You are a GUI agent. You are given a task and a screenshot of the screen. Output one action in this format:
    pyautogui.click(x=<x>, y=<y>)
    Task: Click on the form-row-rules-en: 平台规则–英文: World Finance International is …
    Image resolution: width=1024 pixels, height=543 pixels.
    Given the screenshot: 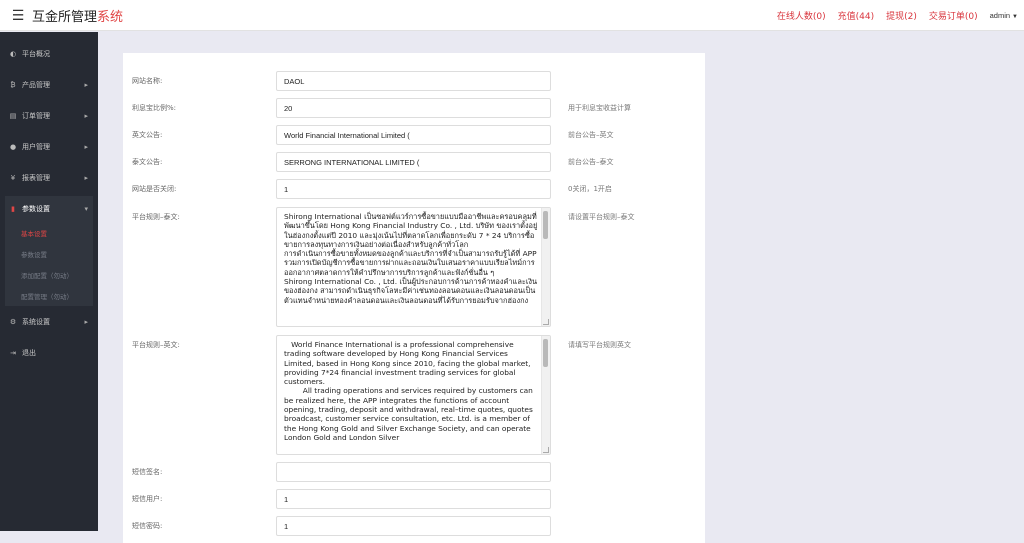 What is the action you would take?
    pyautogui.click(x=414, y=395)
    